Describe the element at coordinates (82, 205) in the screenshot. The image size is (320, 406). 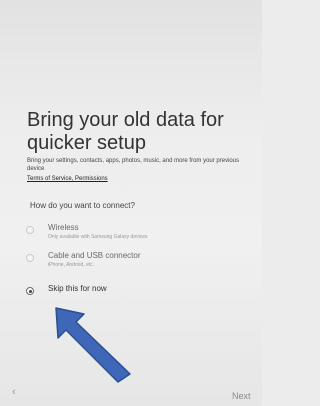
I see `connect-question: How do you want to connect?` at that location.